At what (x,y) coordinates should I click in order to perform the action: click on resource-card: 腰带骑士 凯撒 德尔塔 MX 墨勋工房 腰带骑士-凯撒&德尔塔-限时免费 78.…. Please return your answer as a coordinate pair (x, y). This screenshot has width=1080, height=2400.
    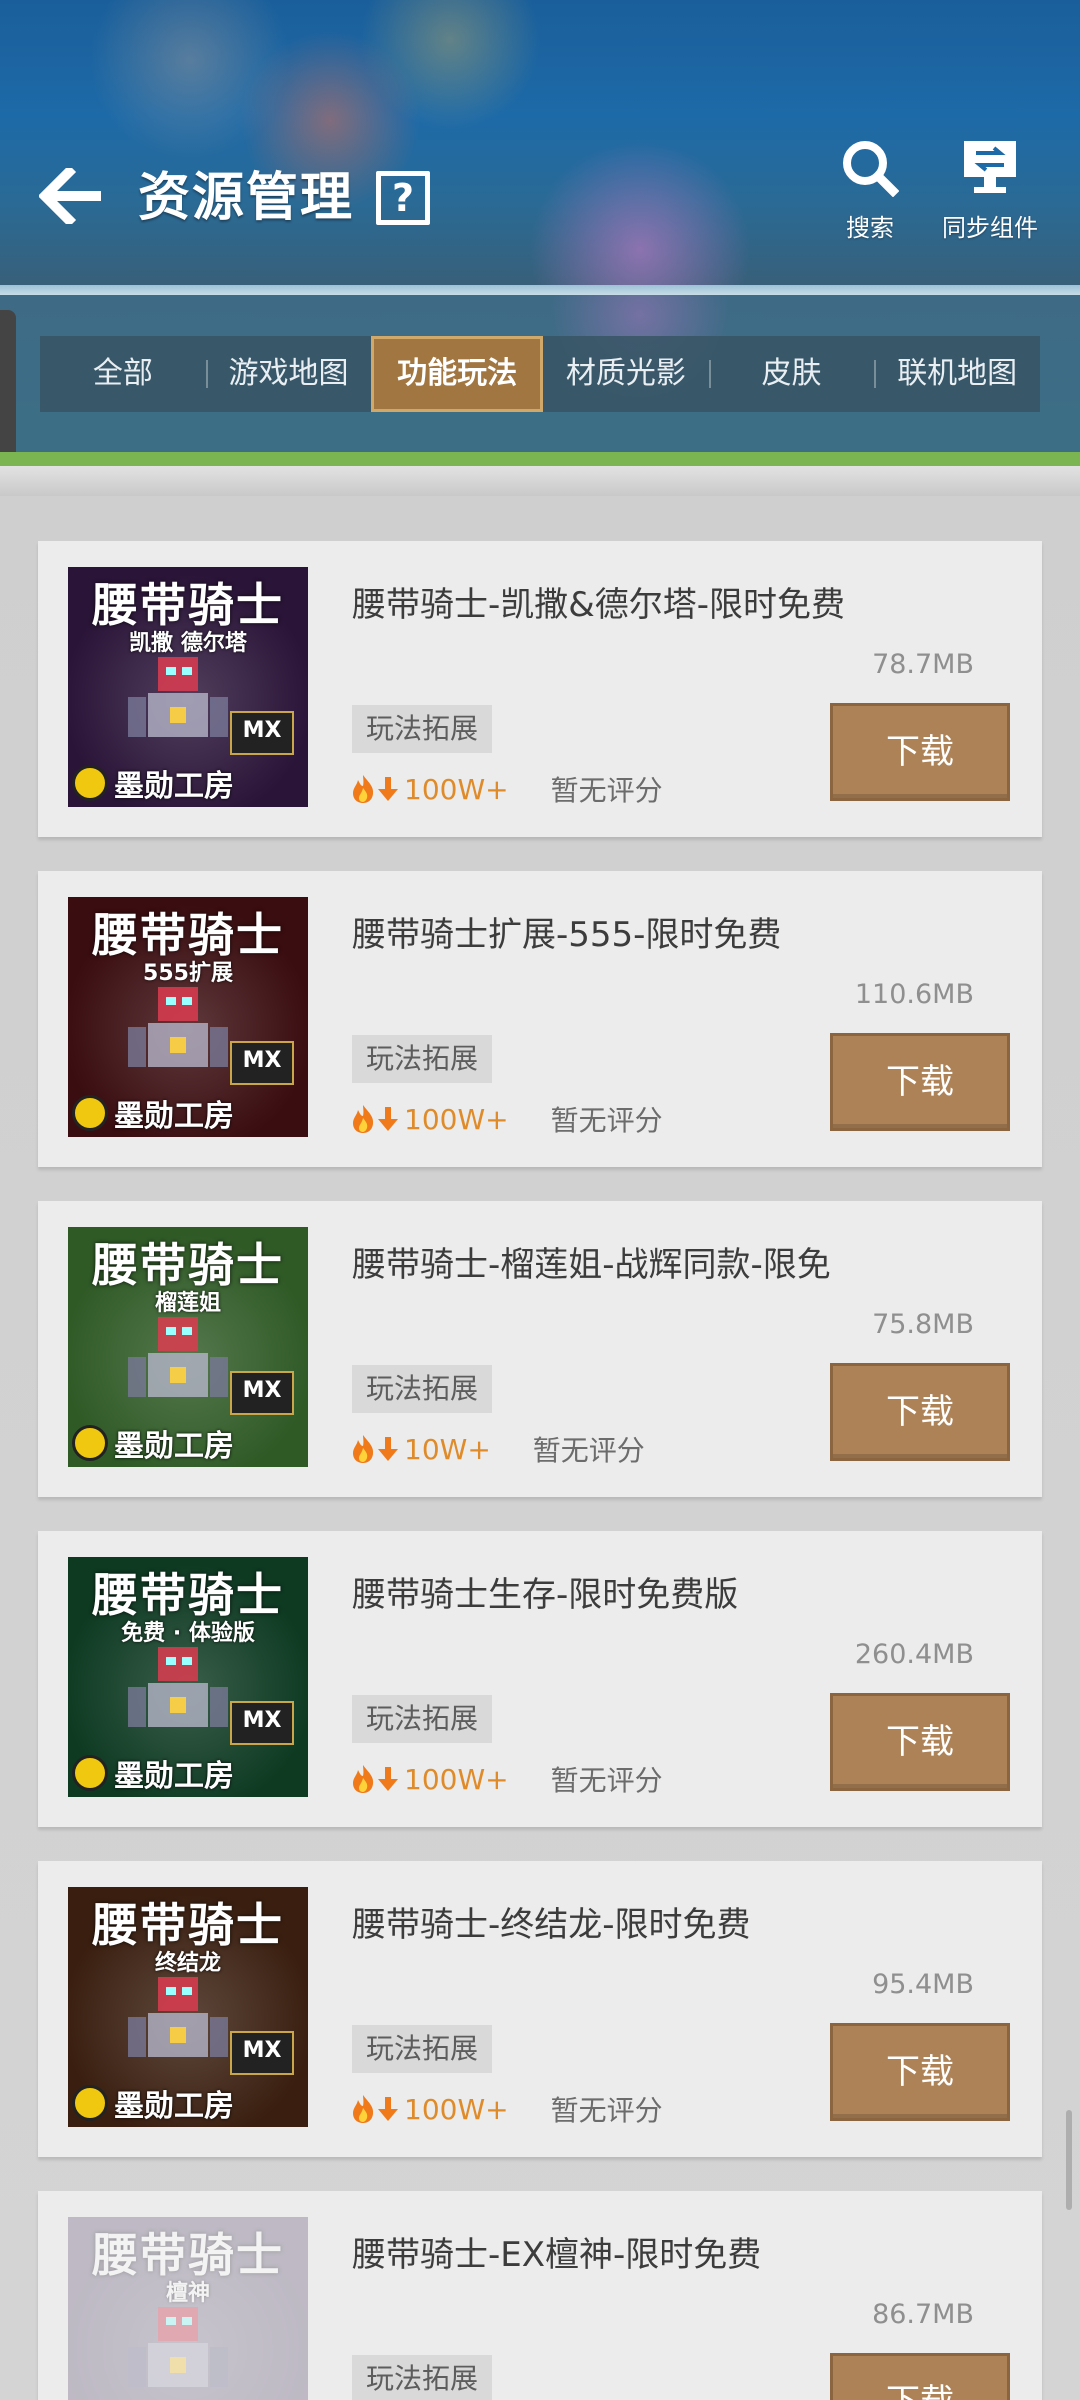
    Looking at the image, I should click on (540, 689).